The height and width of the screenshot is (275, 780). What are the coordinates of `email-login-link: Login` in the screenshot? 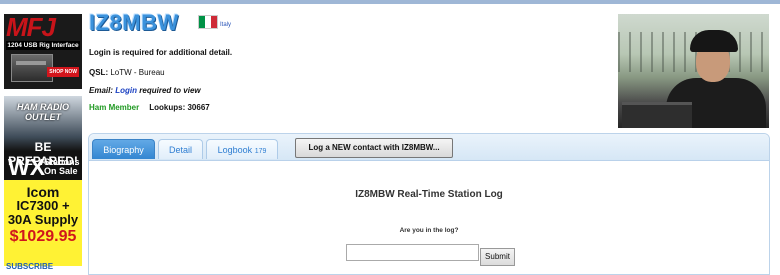 It's located at (126, 90).